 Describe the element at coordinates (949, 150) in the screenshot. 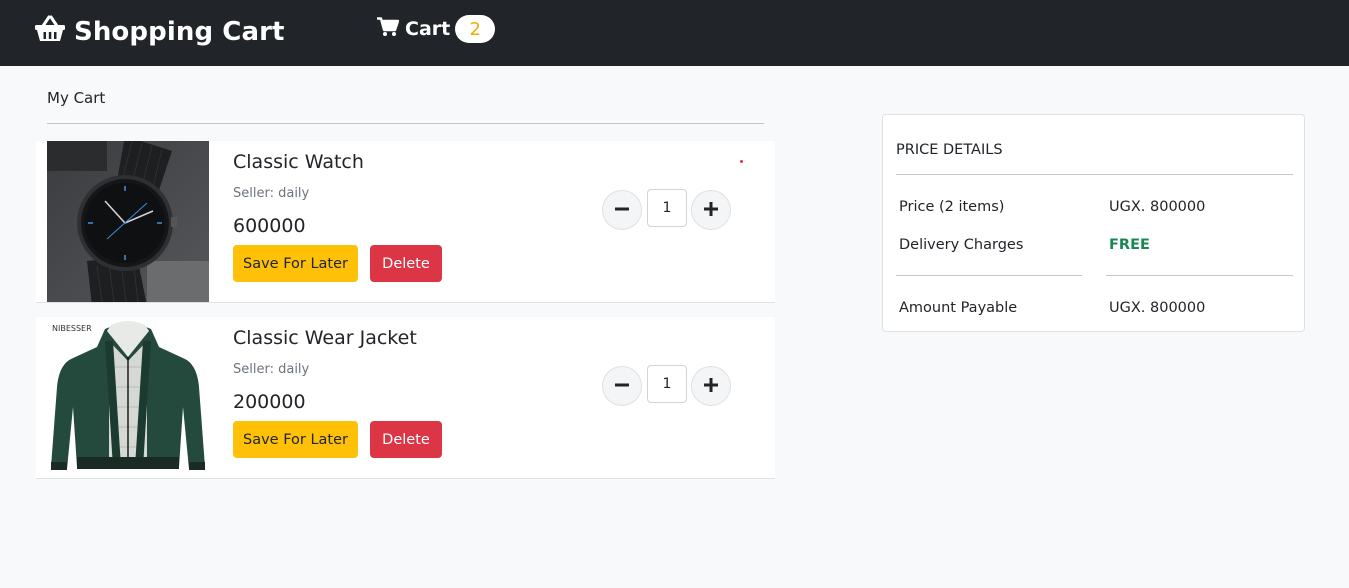

I see `price-details-heading: PRICE DETAILS` at that location.